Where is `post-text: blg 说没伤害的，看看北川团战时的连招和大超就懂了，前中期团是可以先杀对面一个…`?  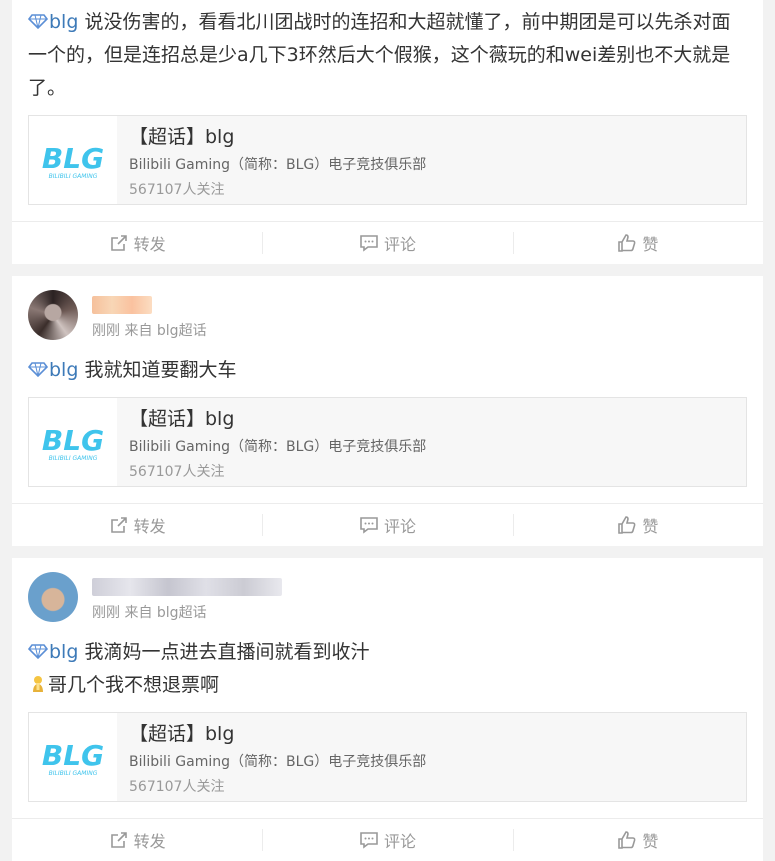
post-text: blg 说没伤害的，看看北川团战时的连招和大超就懂了，前中期团是可以先杀对面一个… is located at coordinates (387, 52).